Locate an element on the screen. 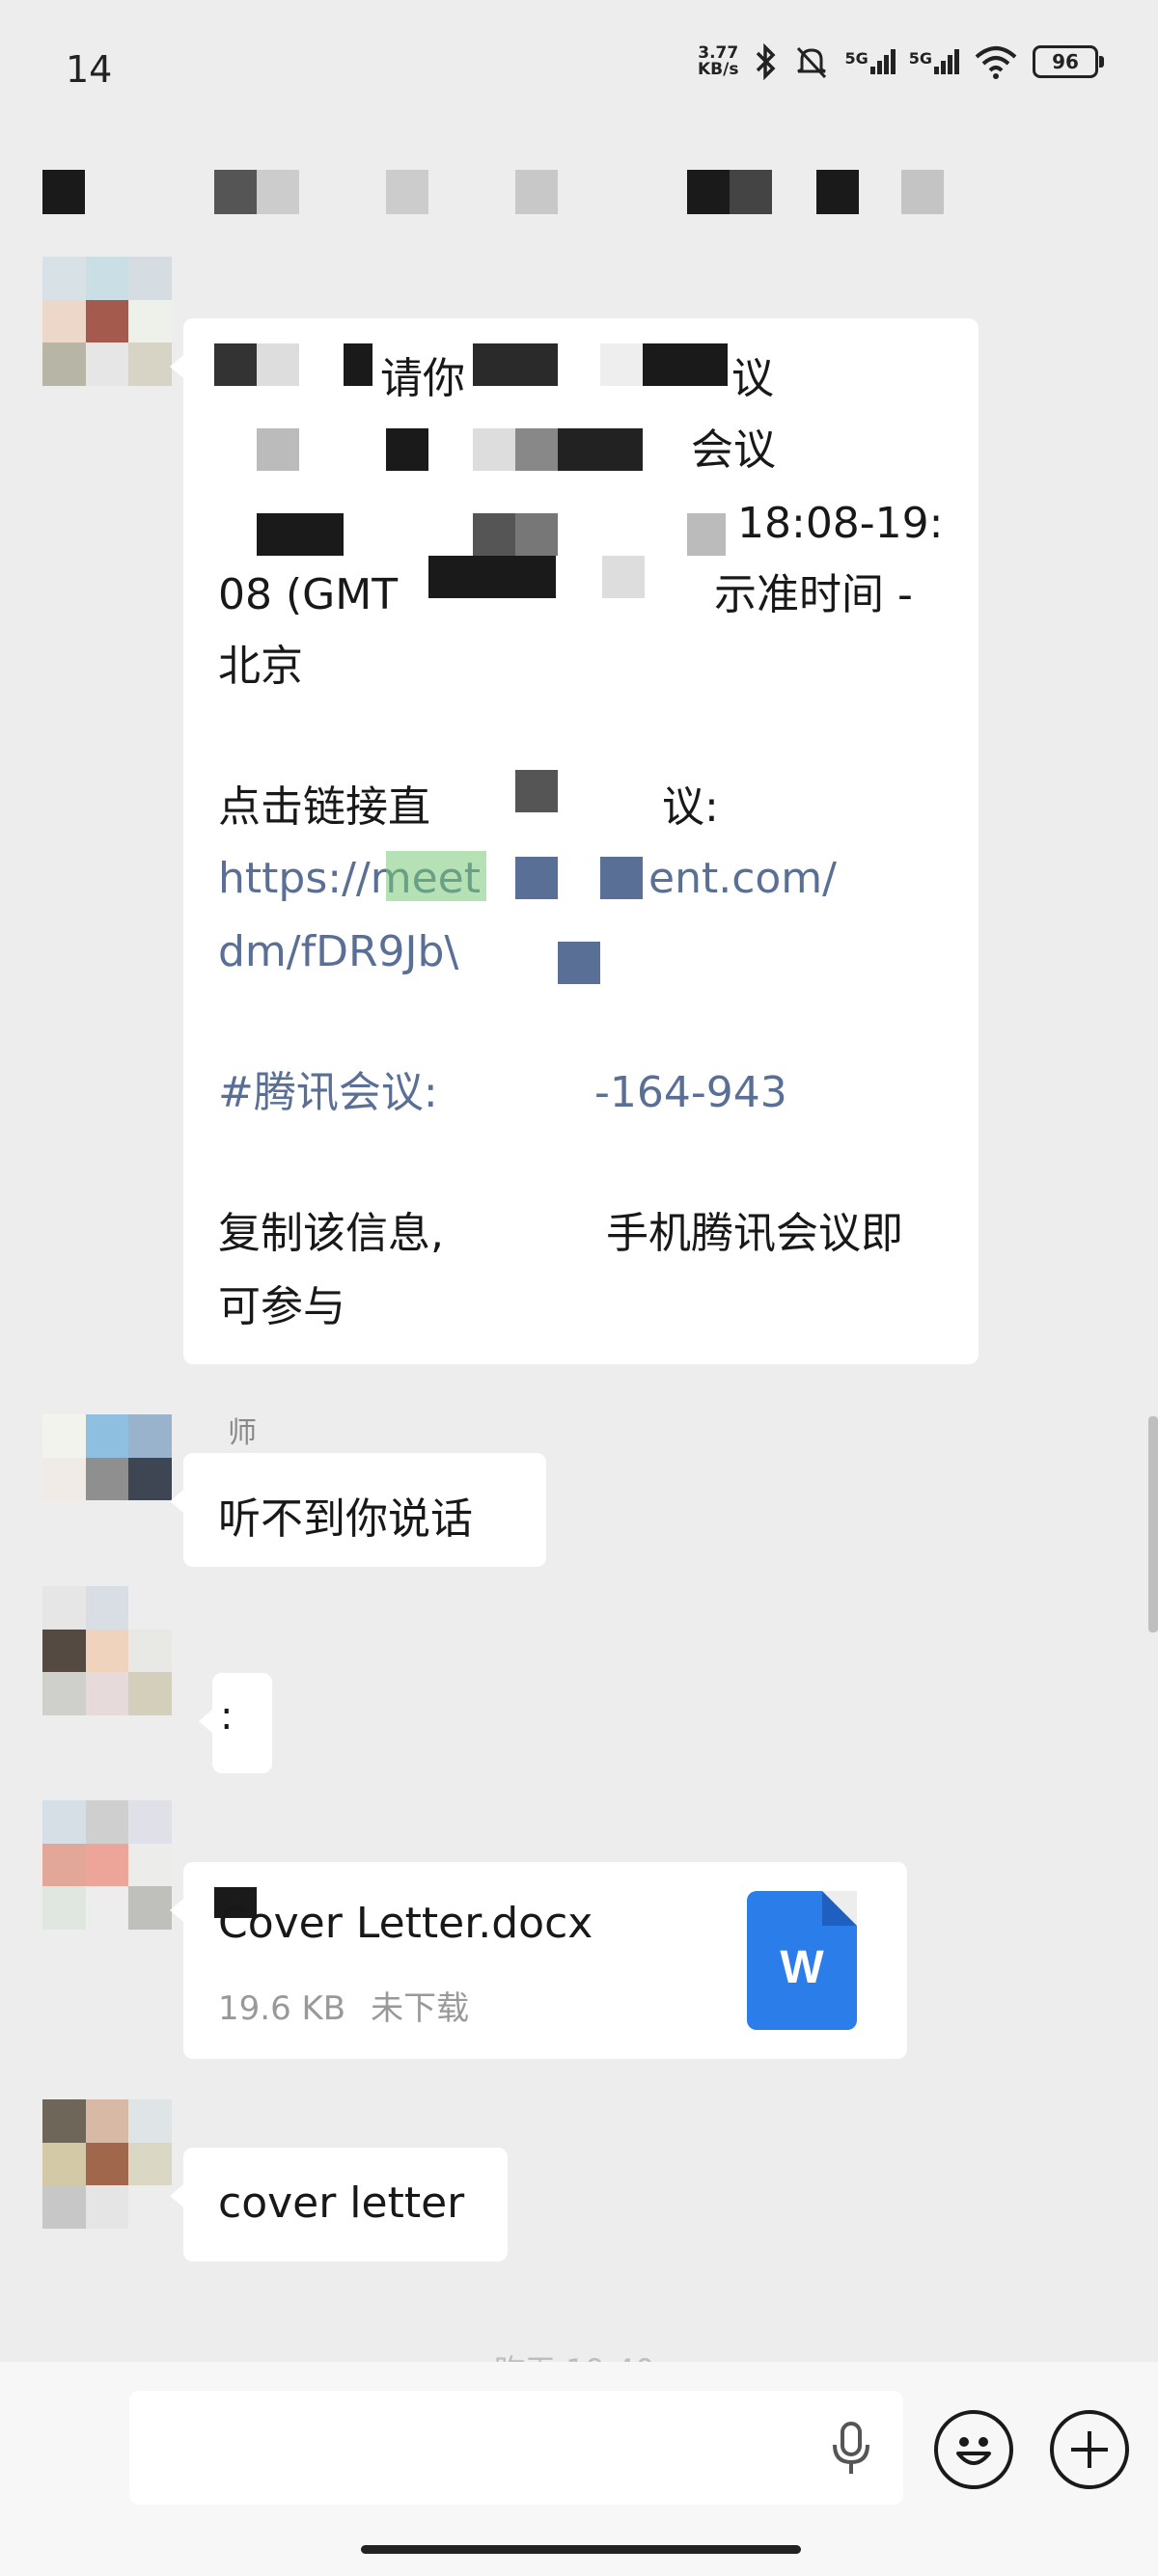 The height and width of the screenshot is (2576, 1158). mute-icon is located at coordinates (812, 63).